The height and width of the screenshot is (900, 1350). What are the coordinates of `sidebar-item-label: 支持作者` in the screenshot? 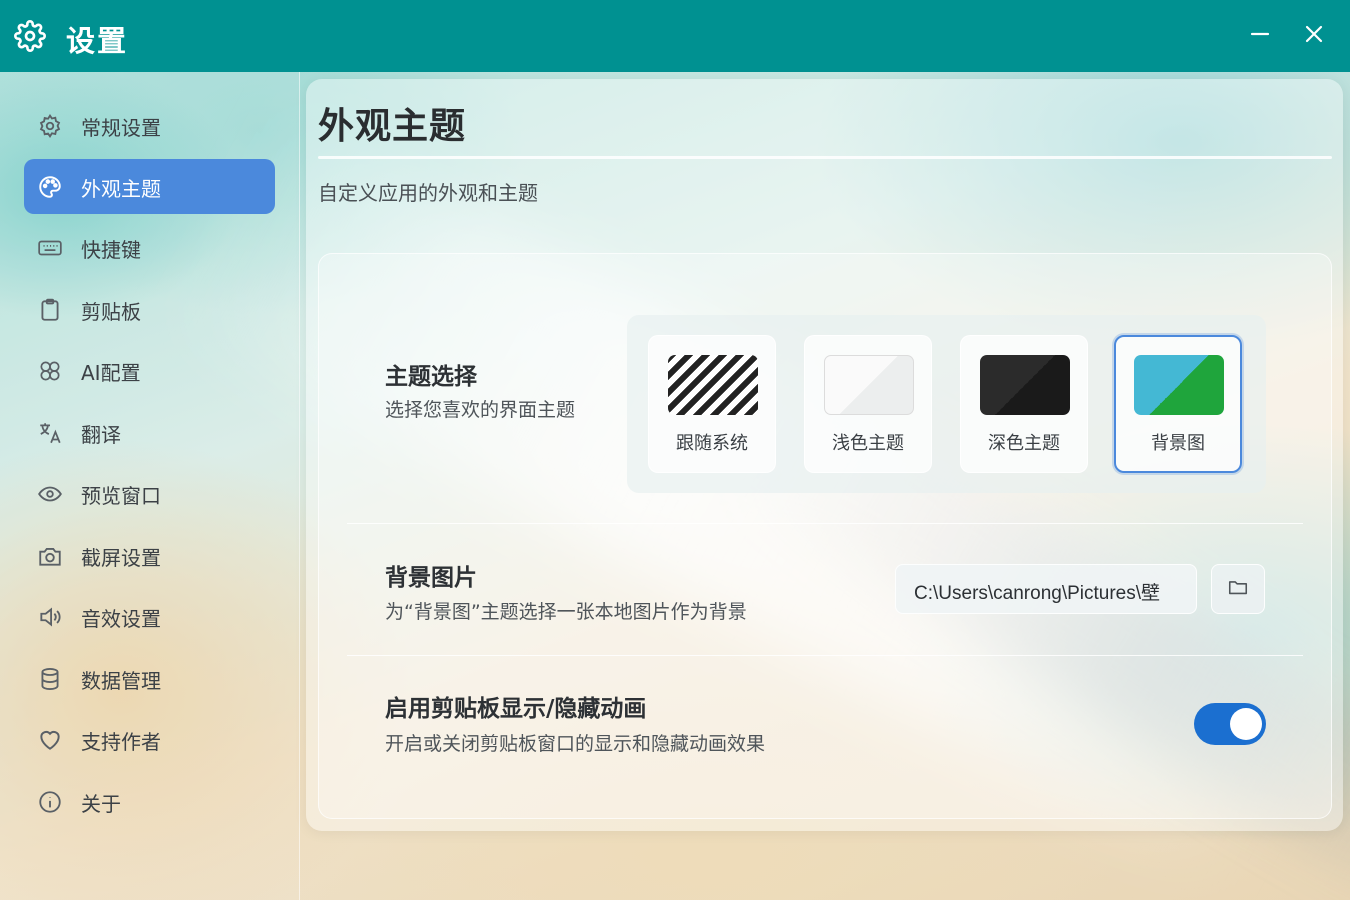 It's located at (121, 742).